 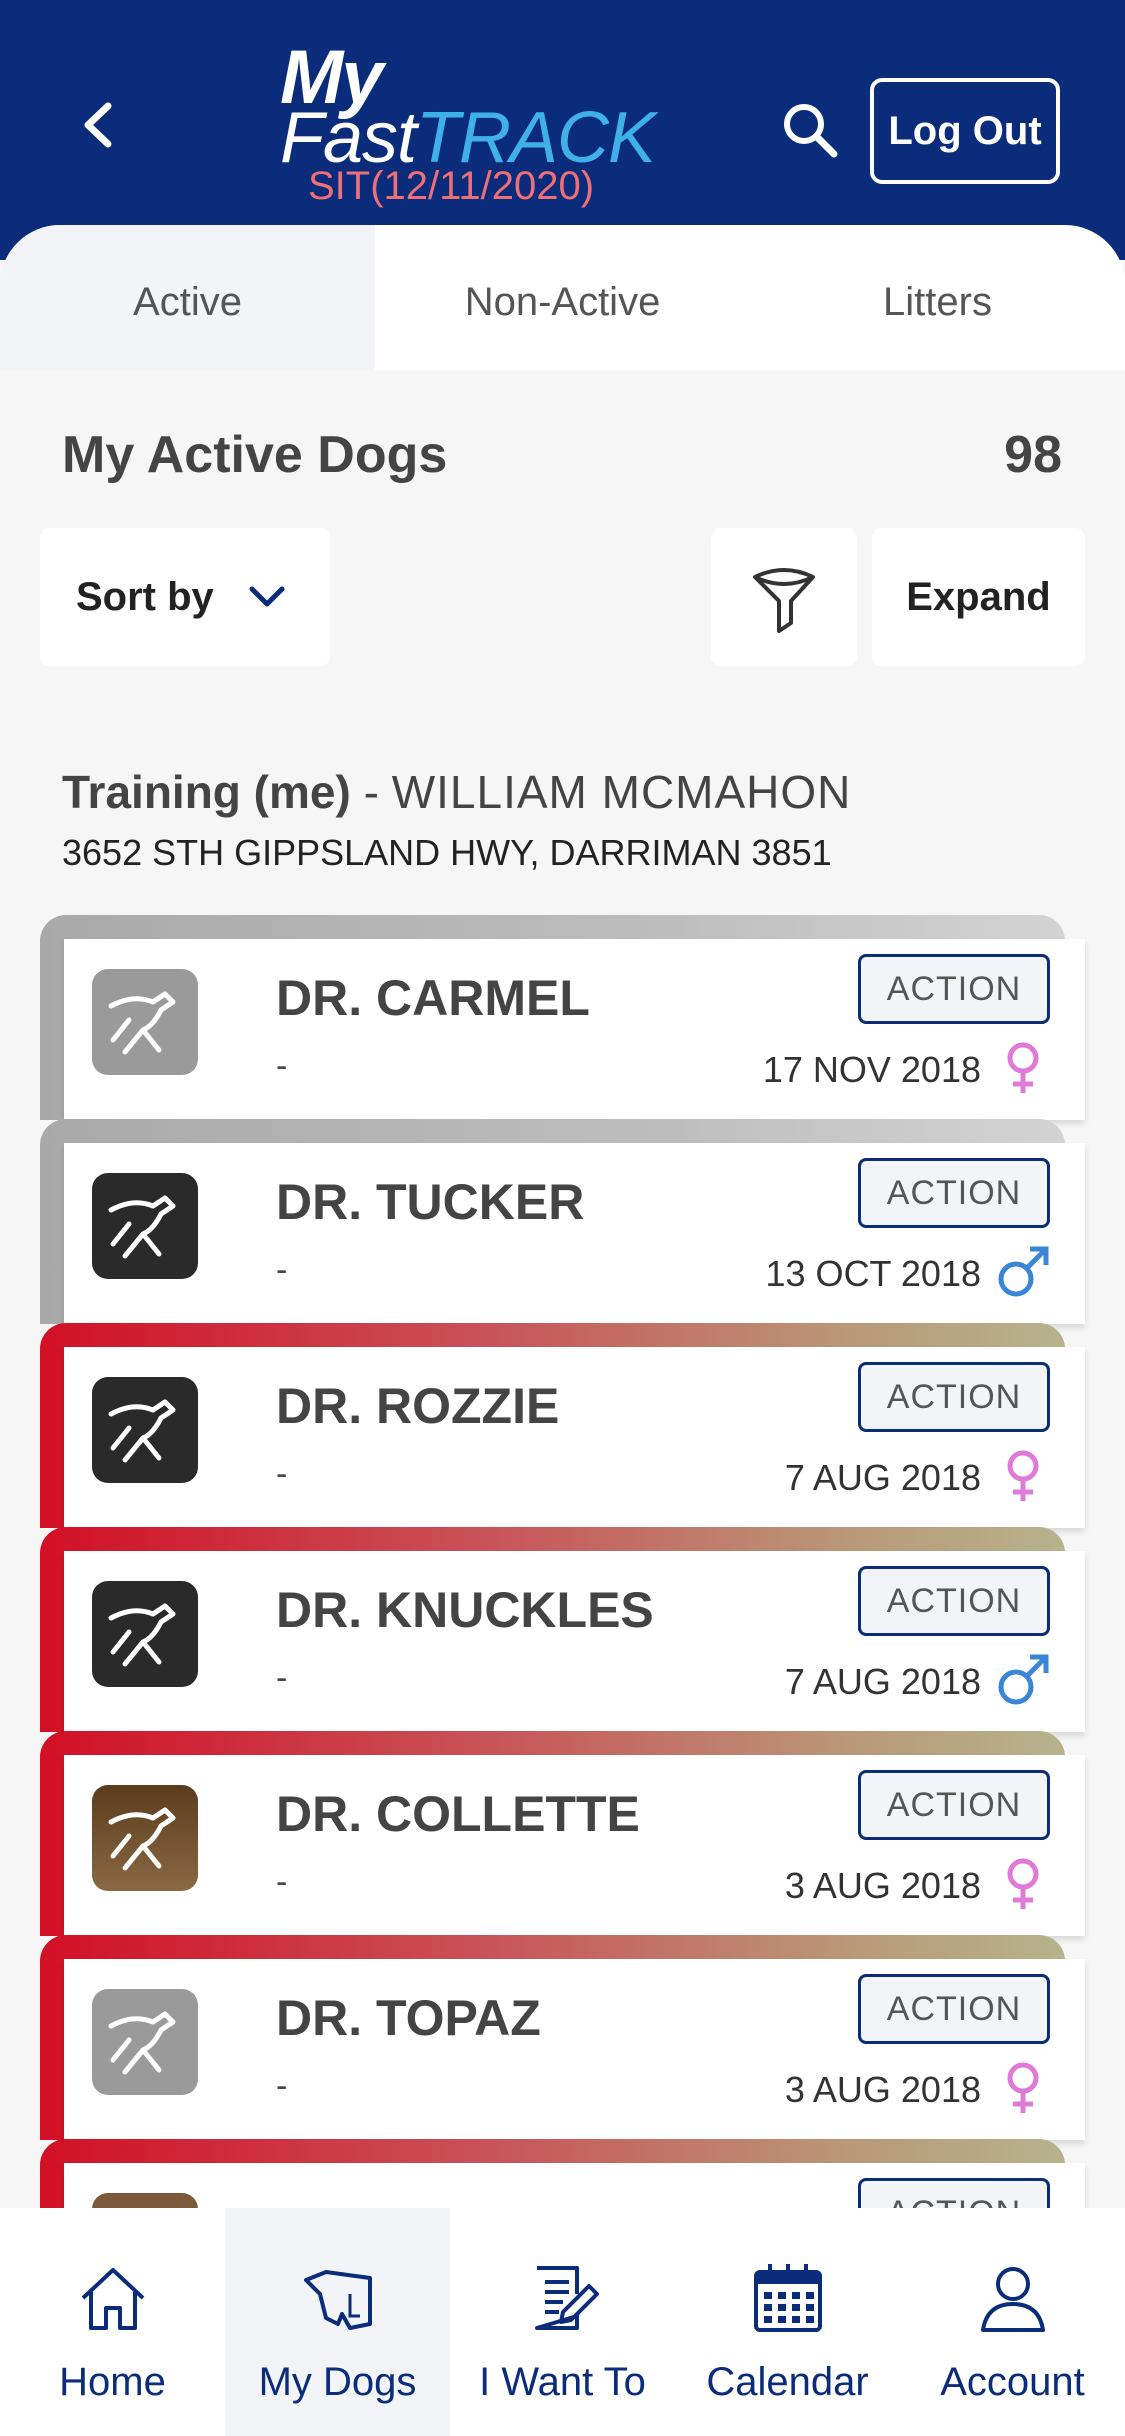 I want to click on trainer-heading: Training (me) - WILLIAM MCMAHON, so click(x=456, y=792).